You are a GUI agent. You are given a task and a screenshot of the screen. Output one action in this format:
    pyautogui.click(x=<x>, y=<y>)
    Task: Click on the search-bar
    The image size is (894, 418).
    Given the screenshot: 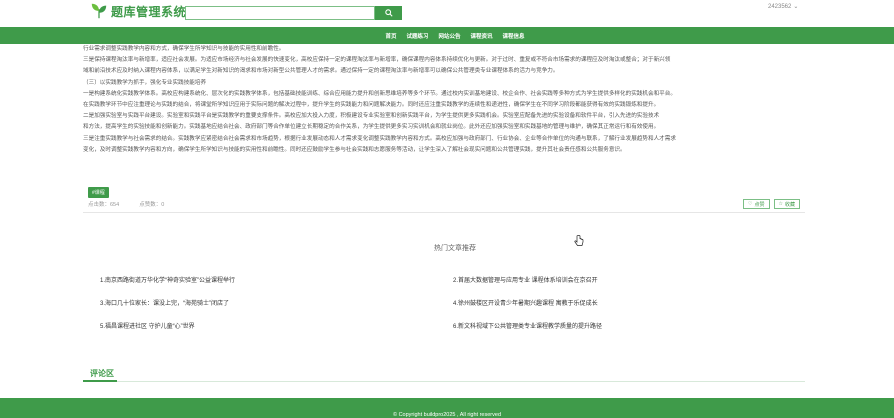 What is the action you would take?
    pyautogui.click(x=293, y=13)
    